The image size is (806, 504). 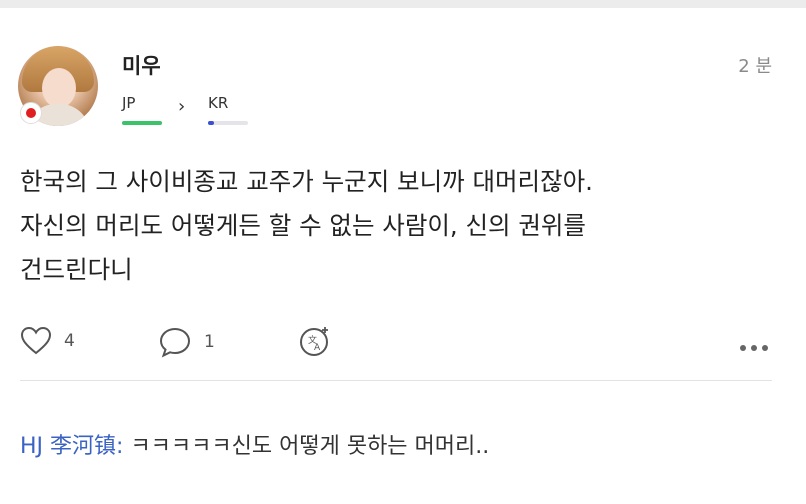 I want to click on avatar-face, so click(x=59, y=88).